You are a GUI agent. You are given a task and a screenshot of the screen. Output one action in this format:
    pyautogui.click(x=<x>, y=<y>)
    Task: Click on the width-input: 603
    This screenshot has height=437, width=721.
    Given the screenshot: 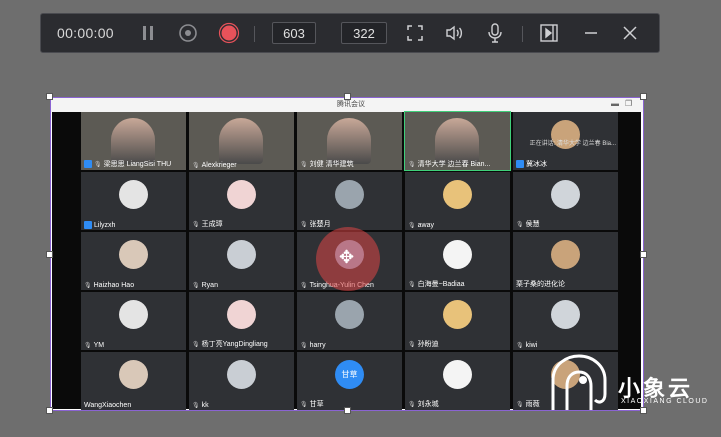 What is the action you would take?
    pyautogui.click(x=294, y=33)
    